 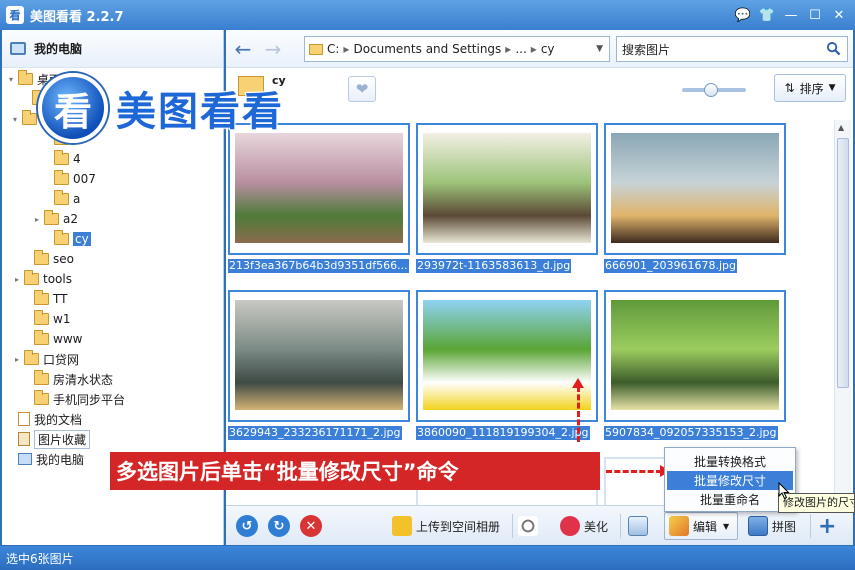 I want to click on tree-item: ▸ a2, so click(x=55, y=219).